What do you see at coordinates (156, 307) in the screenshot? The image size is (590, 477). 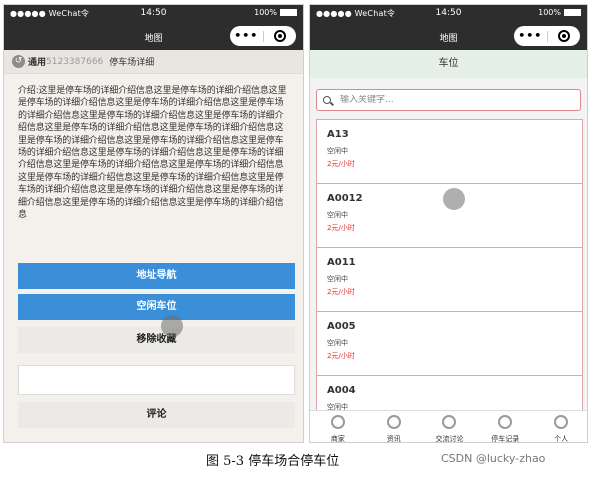 I see `vacant-spaces-button: 空闲车位` at bounding box center [156, 307].